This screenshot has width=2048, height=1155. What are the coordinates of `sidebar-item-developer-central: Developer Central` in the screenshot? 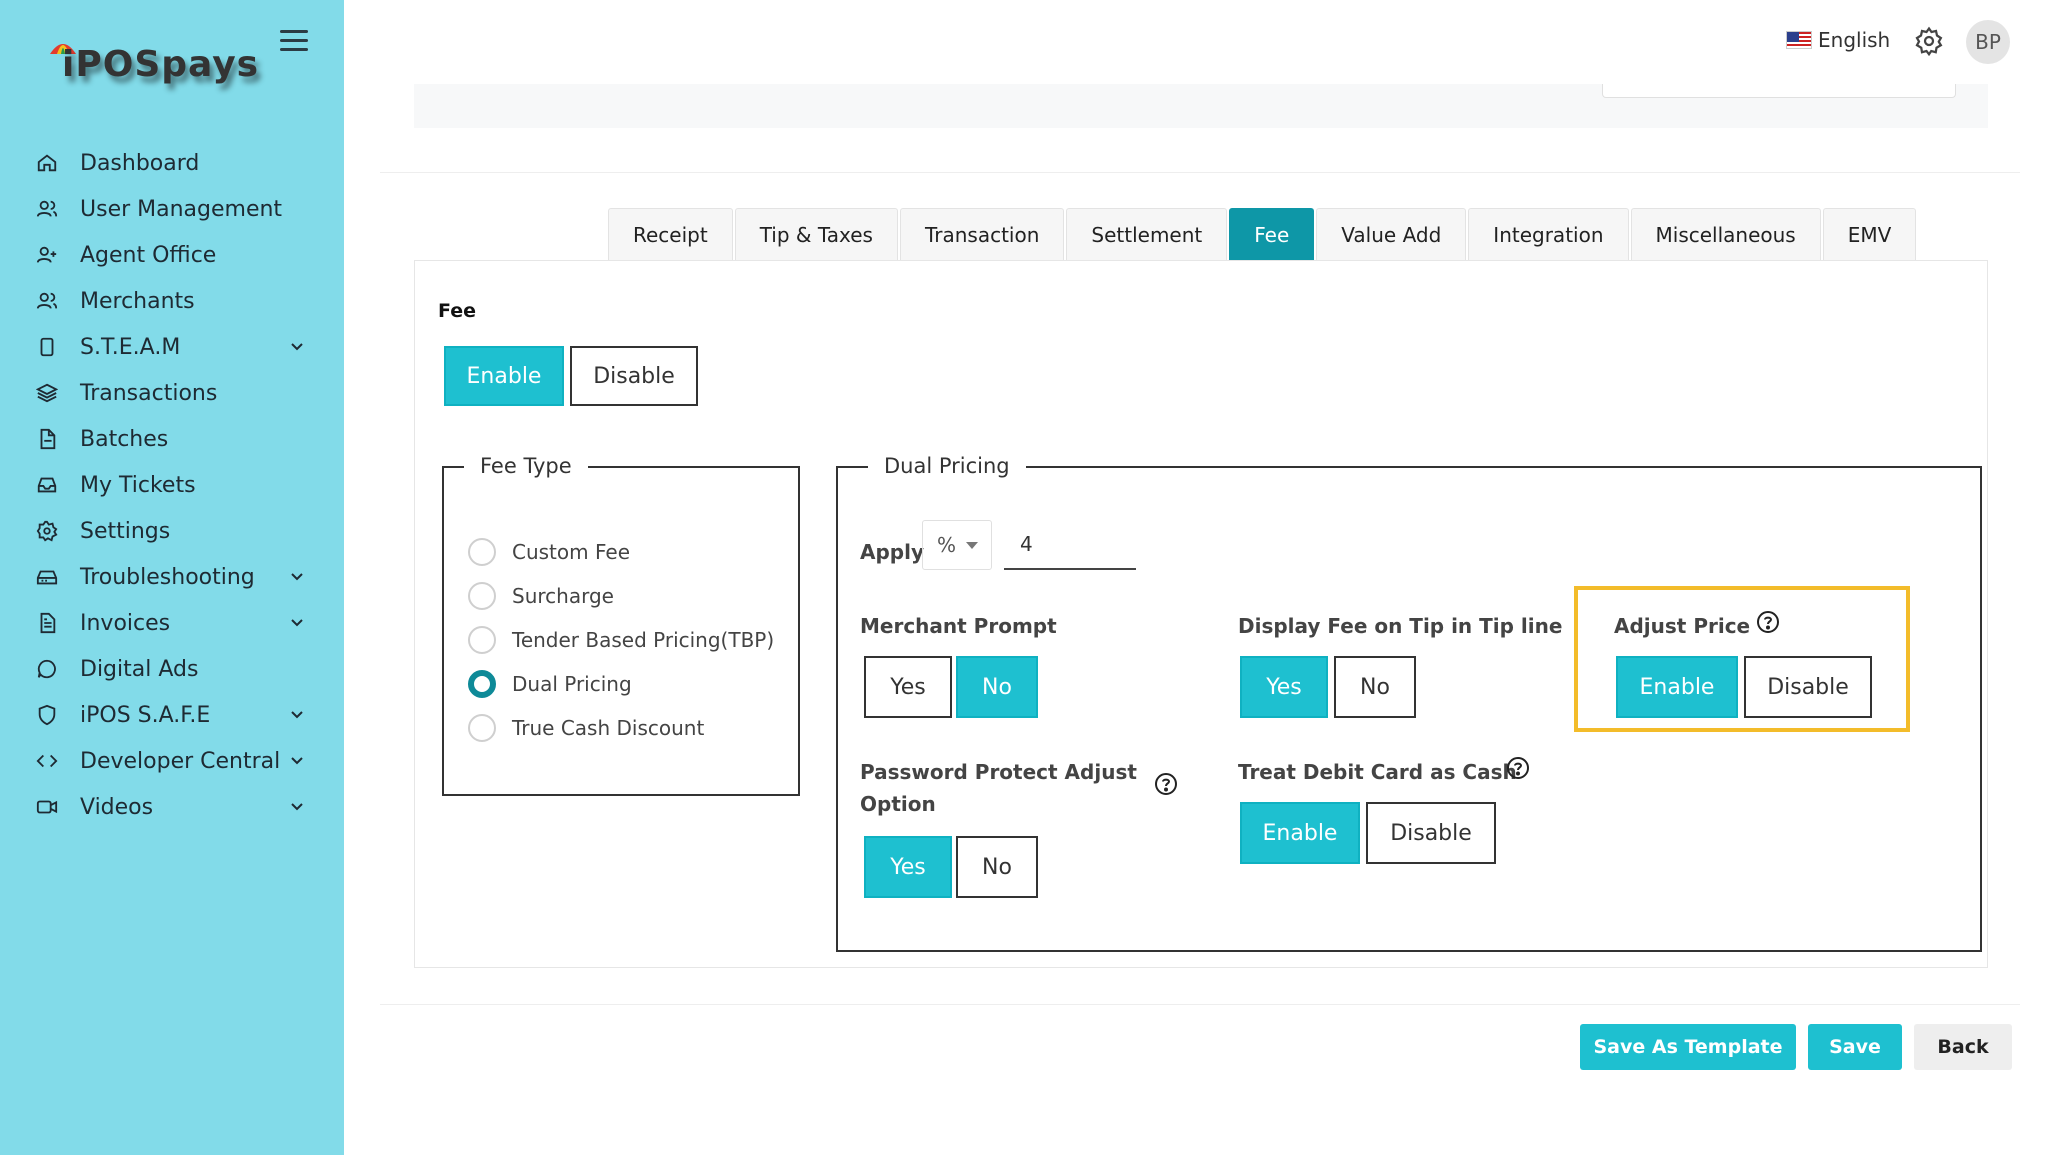 It's located at (172, 761).